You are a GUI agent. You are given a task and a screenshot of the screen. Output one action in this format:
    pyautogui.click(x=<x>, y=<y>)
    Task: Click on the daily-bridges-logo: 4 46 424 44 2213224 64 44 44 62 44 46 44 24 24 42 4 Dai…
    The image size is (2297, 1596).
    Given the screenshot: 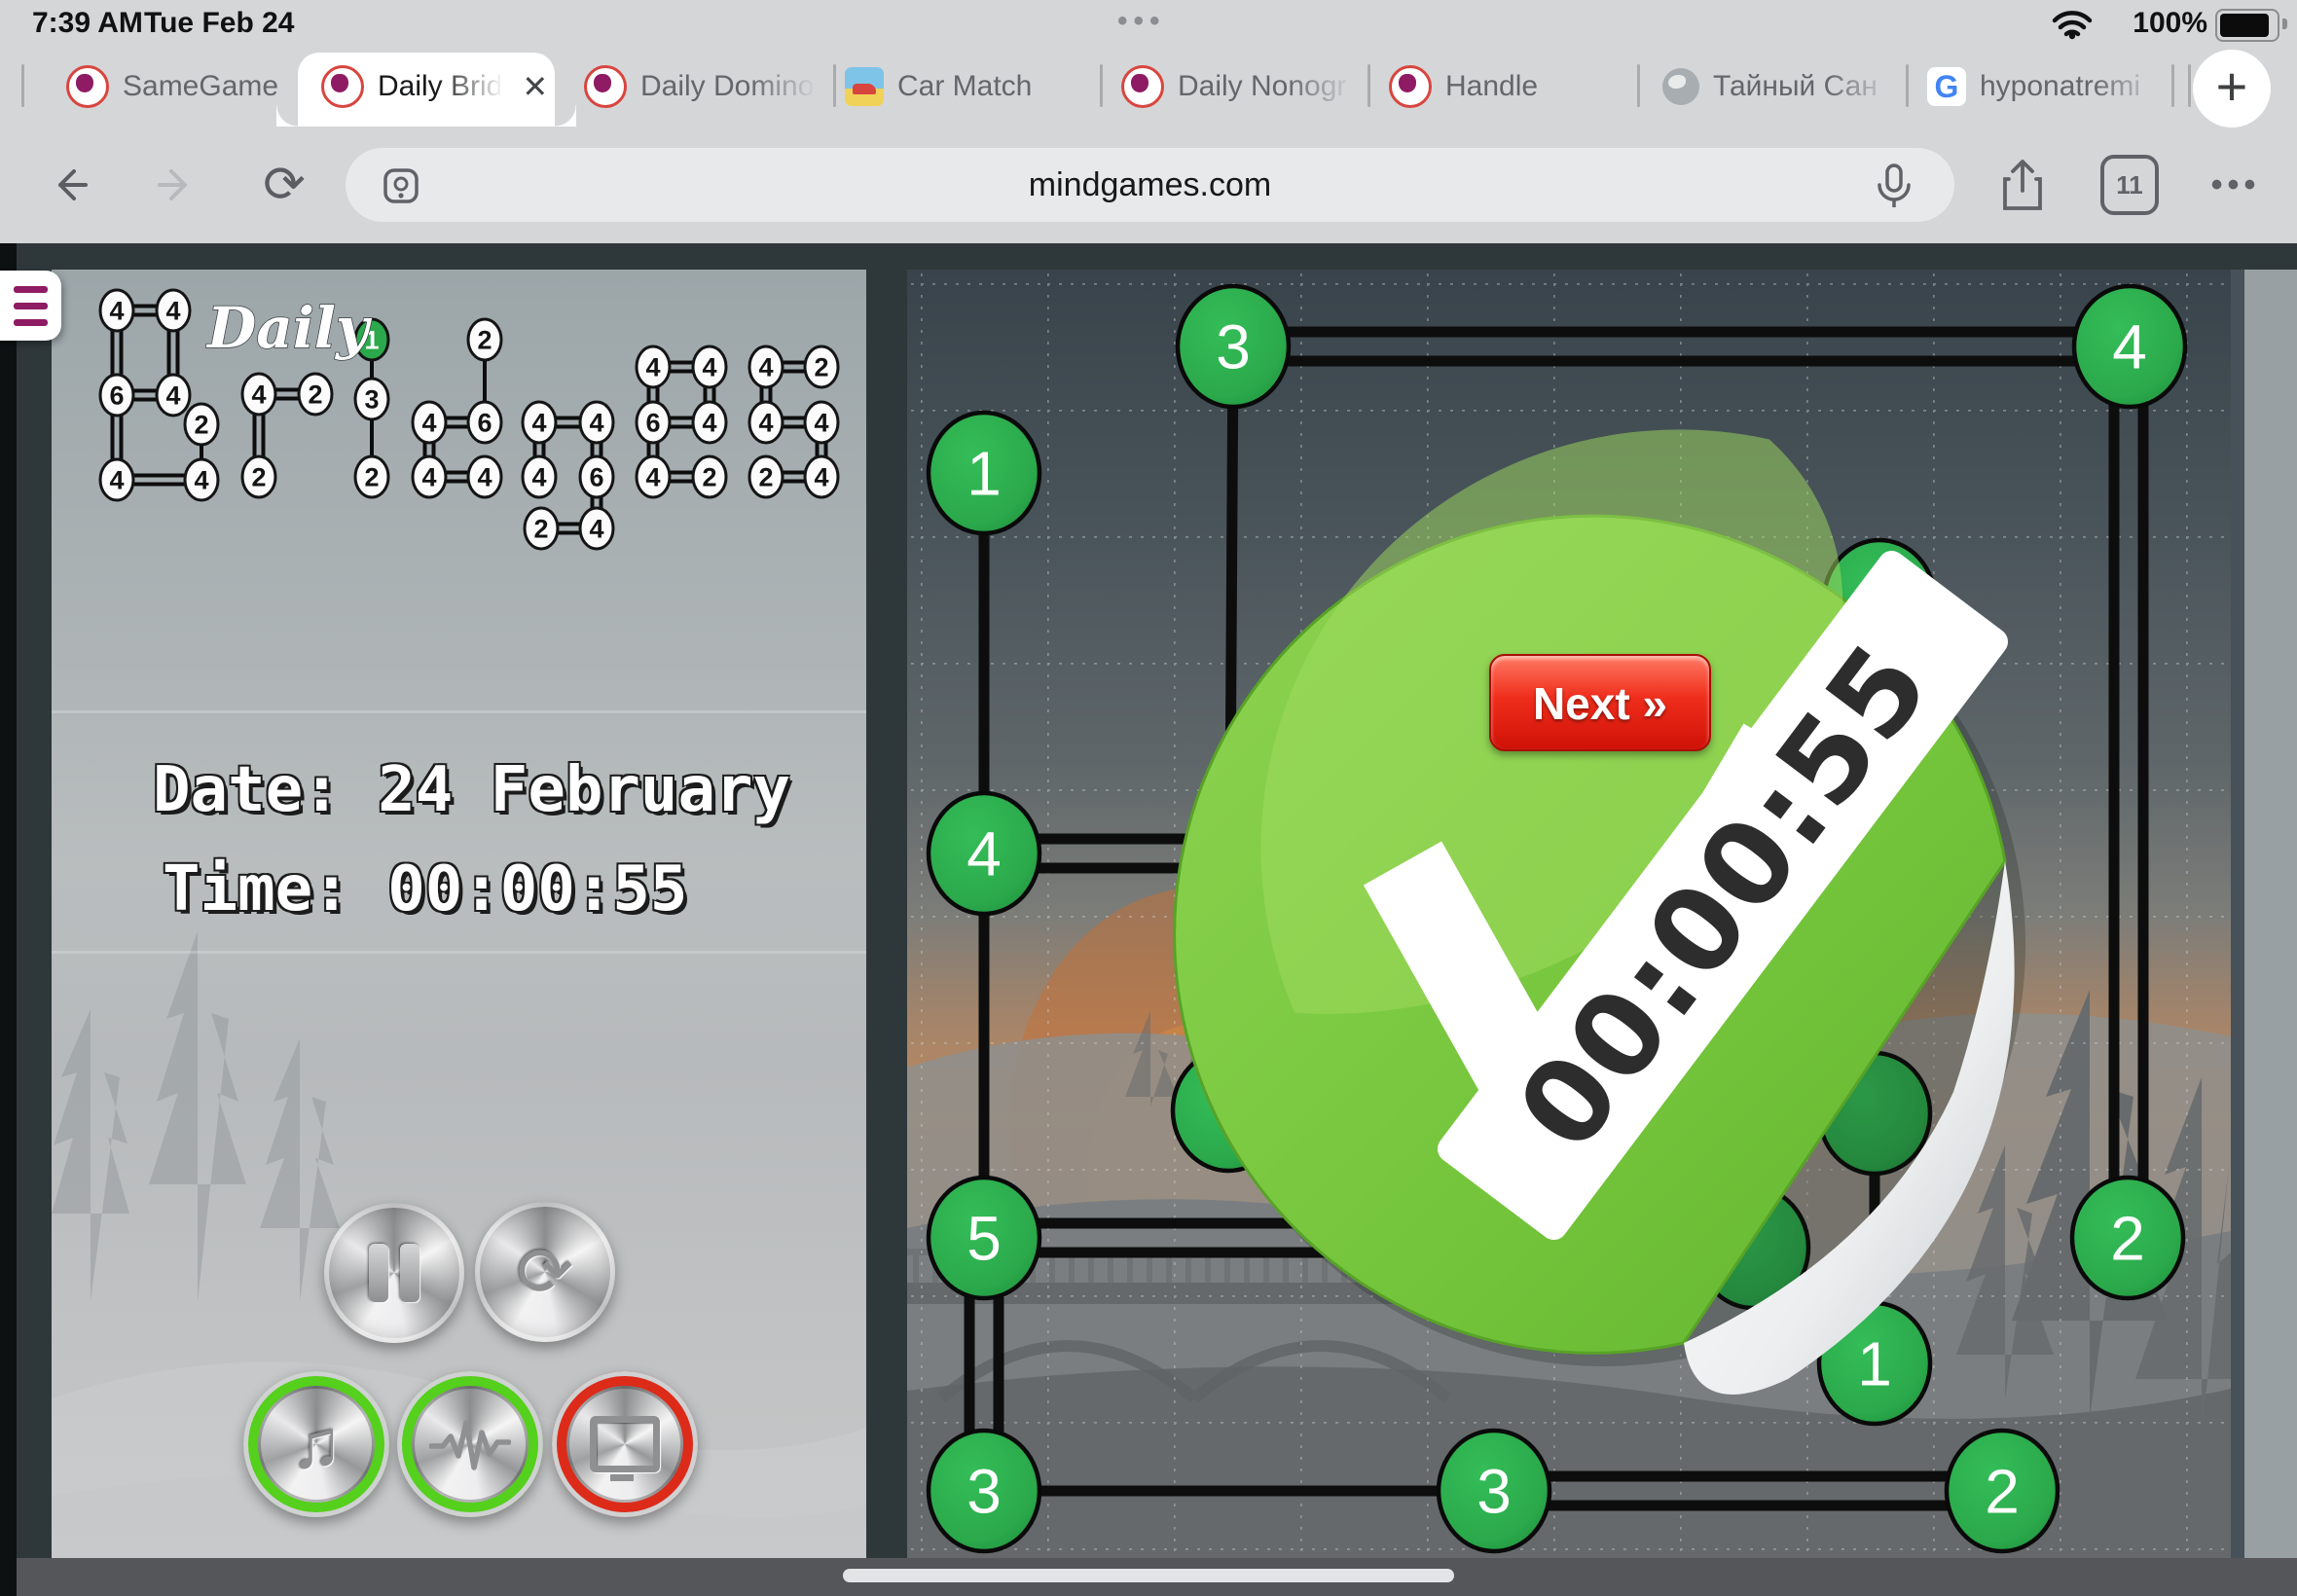 What is the action you would take?
    pyautogui.click(x=469, y=419)
    